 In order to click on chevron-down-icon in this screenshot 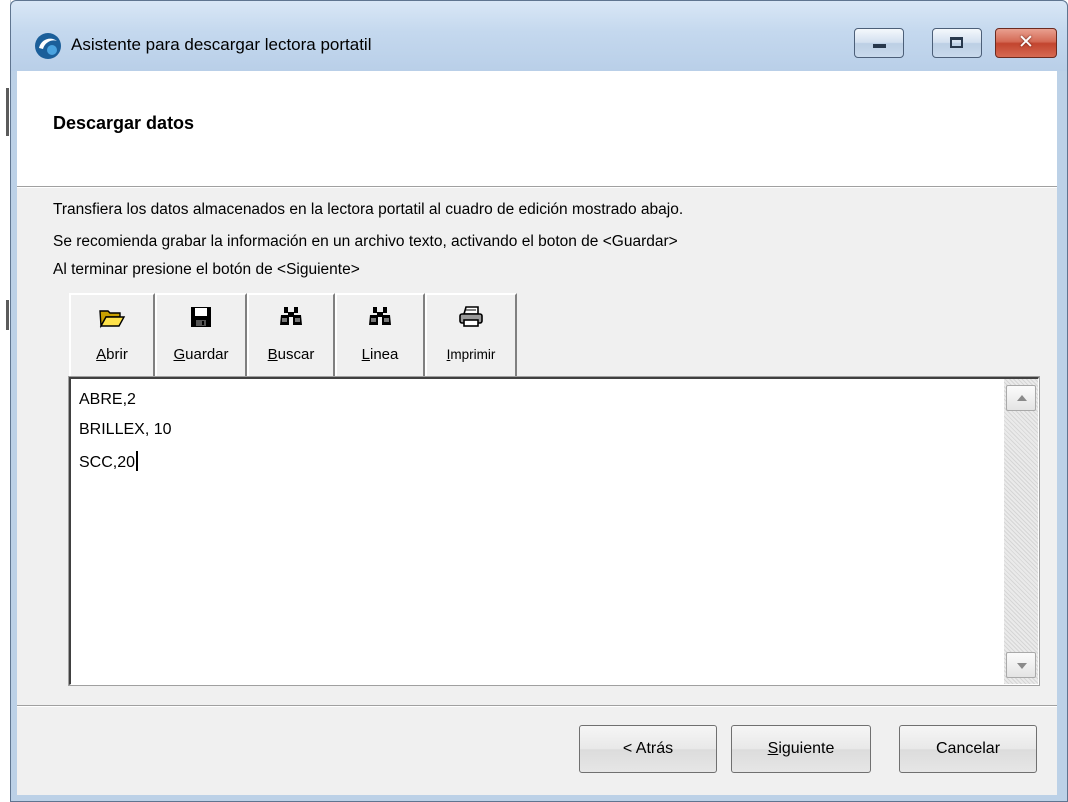, I will do `click(1022, 666)`.